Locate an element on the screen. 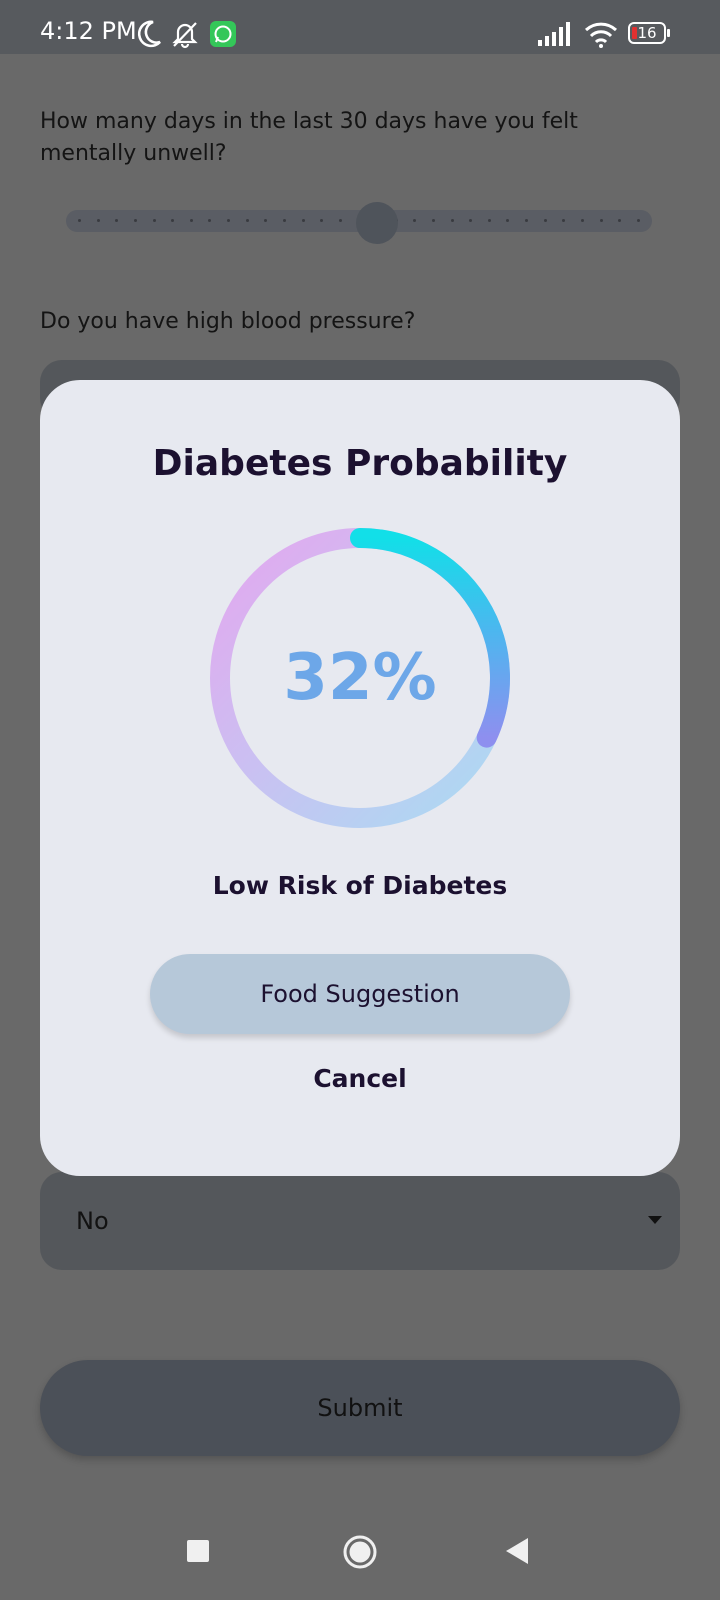 The image size is (720, 1600). question-blood-pressure: Do you have high blood pressure? is located at coordinates (228, 321).